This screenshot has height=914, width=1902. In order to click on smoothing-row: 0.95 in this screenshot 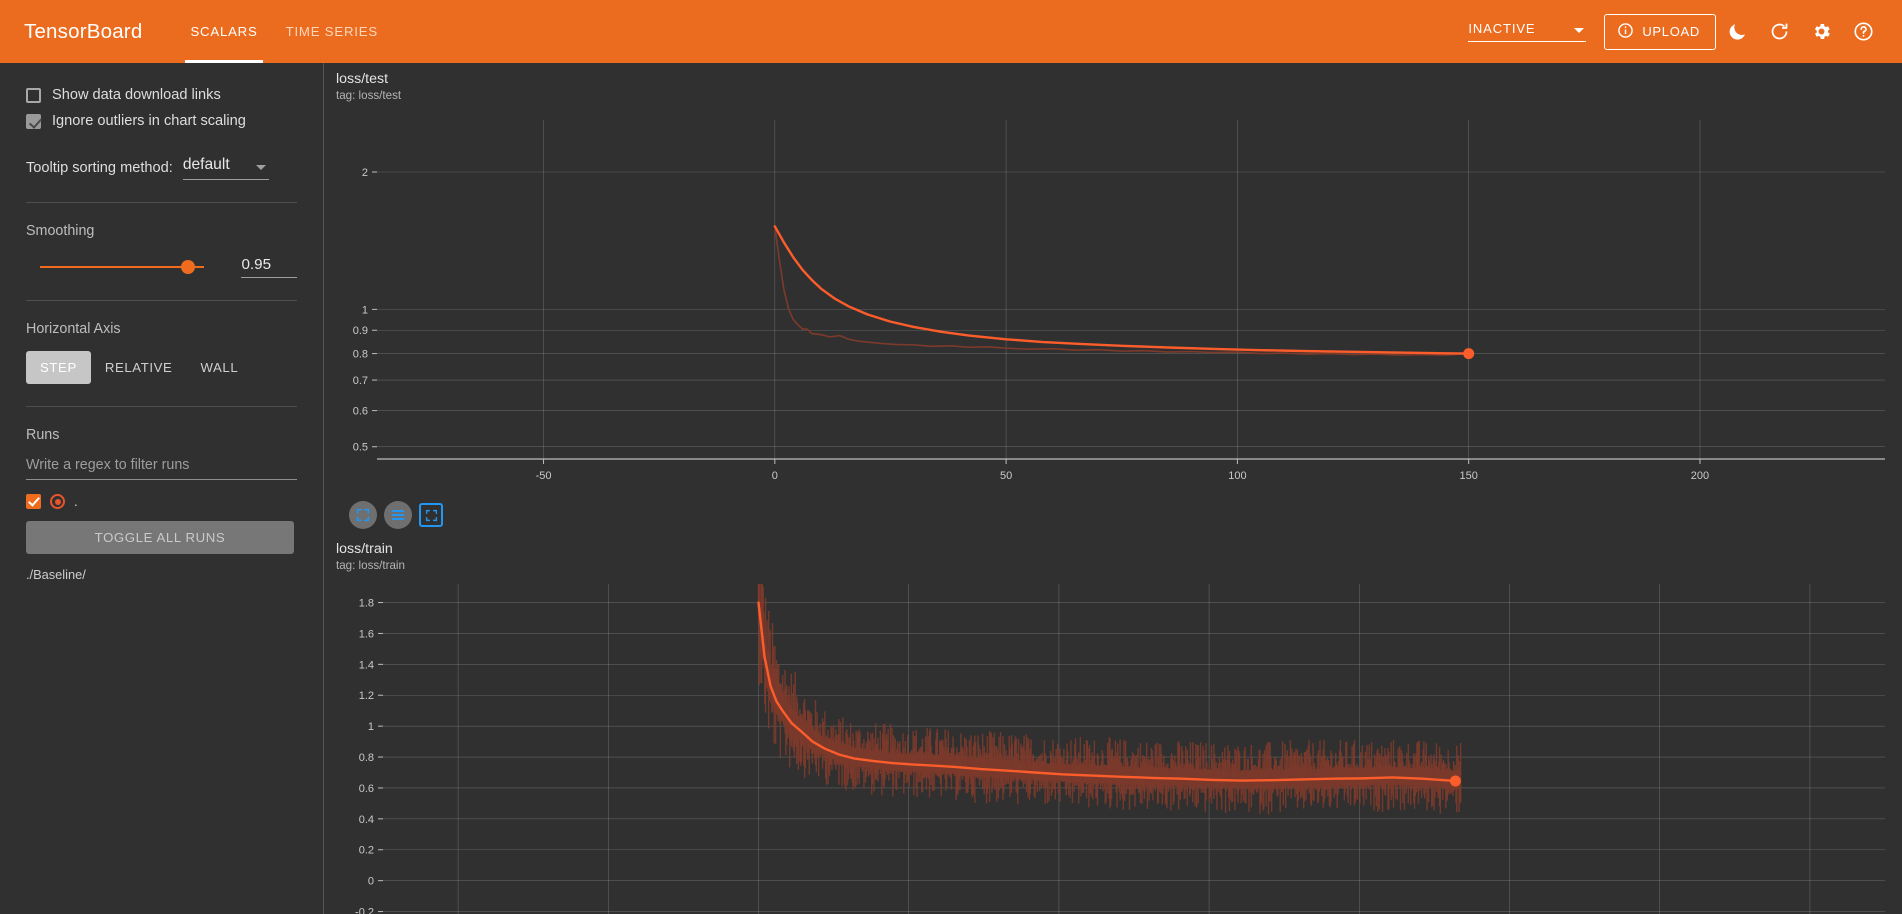, I will do `click(161, 267)`.